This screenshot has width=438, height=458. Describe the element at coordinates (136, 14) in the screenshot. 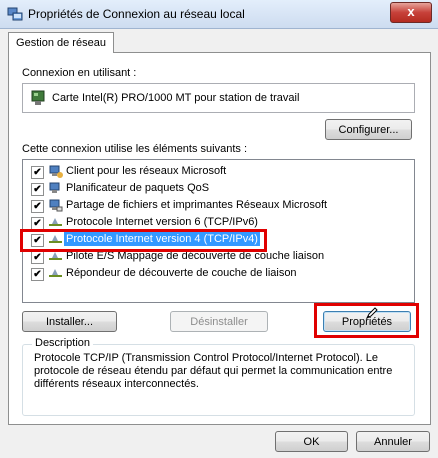

I see `window-title: Propriétés de Connexion au réseau local` at that location.